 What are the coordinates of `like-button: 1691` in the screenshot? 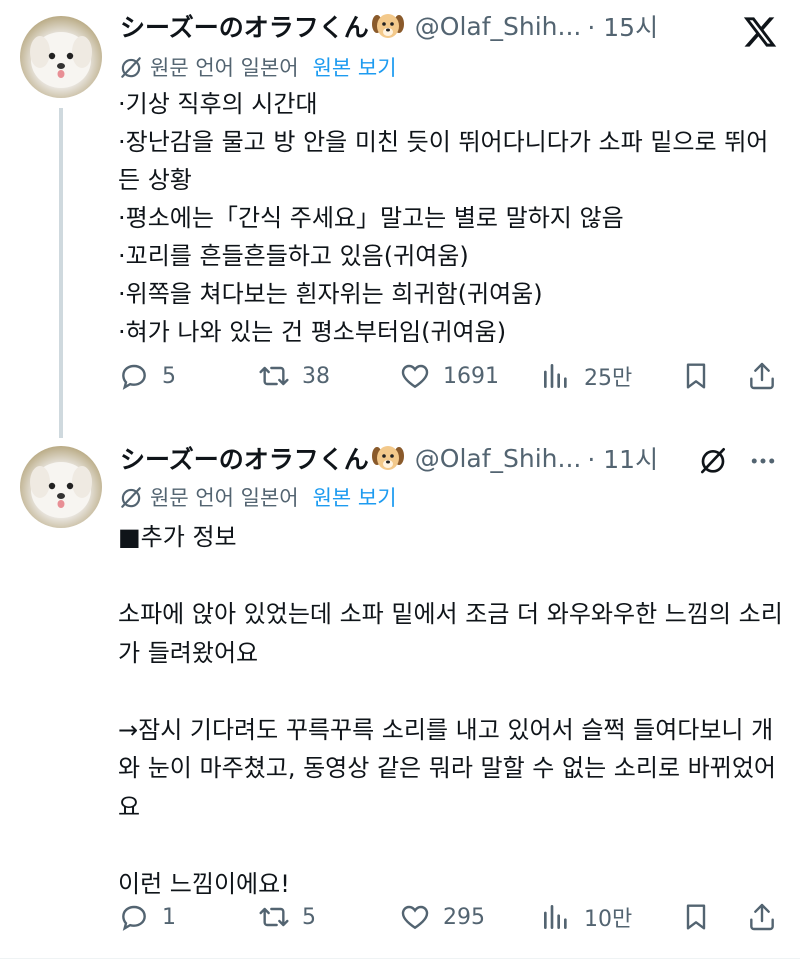 It's located at (449, 376).